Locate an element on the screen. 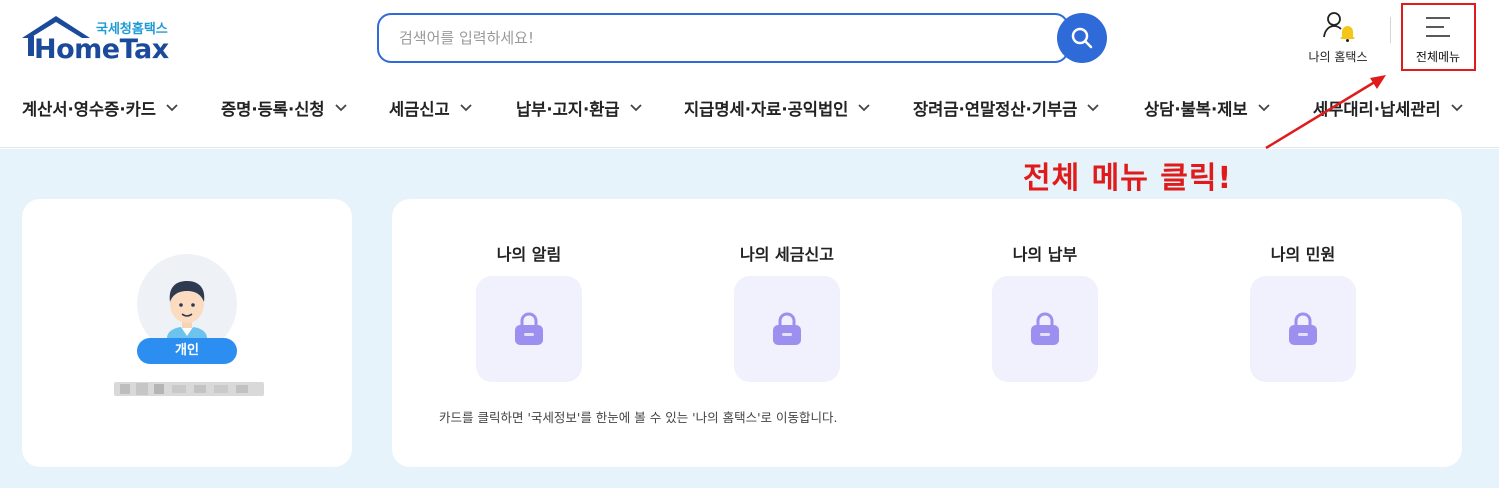 Image resolution: width=1499 pixels, height=488 pixels. my-hometax-label: 나의 홈택스 is located at coordinates (1338, 57).